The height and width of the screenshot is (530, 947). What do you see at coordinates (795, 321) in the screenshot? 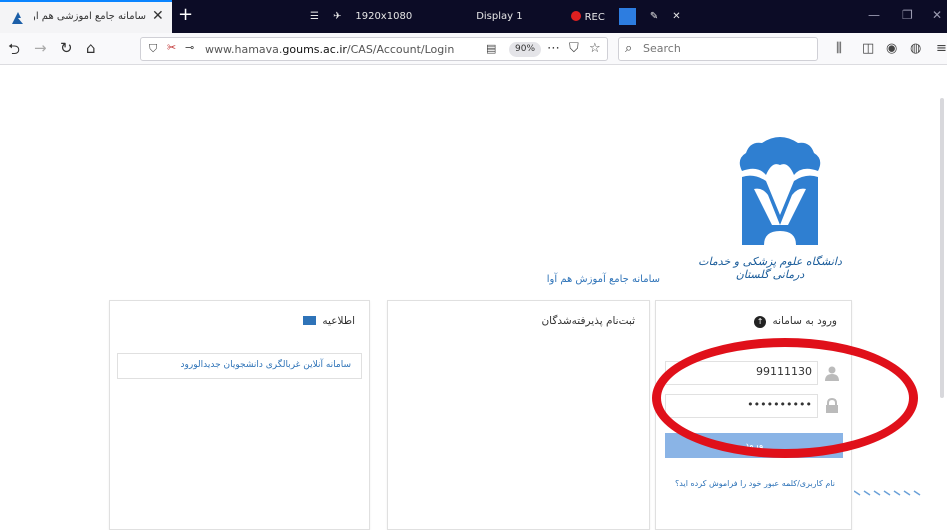
I see `login-panel-header: ورود به سامانه ↑` at bounding box center [795, 321].